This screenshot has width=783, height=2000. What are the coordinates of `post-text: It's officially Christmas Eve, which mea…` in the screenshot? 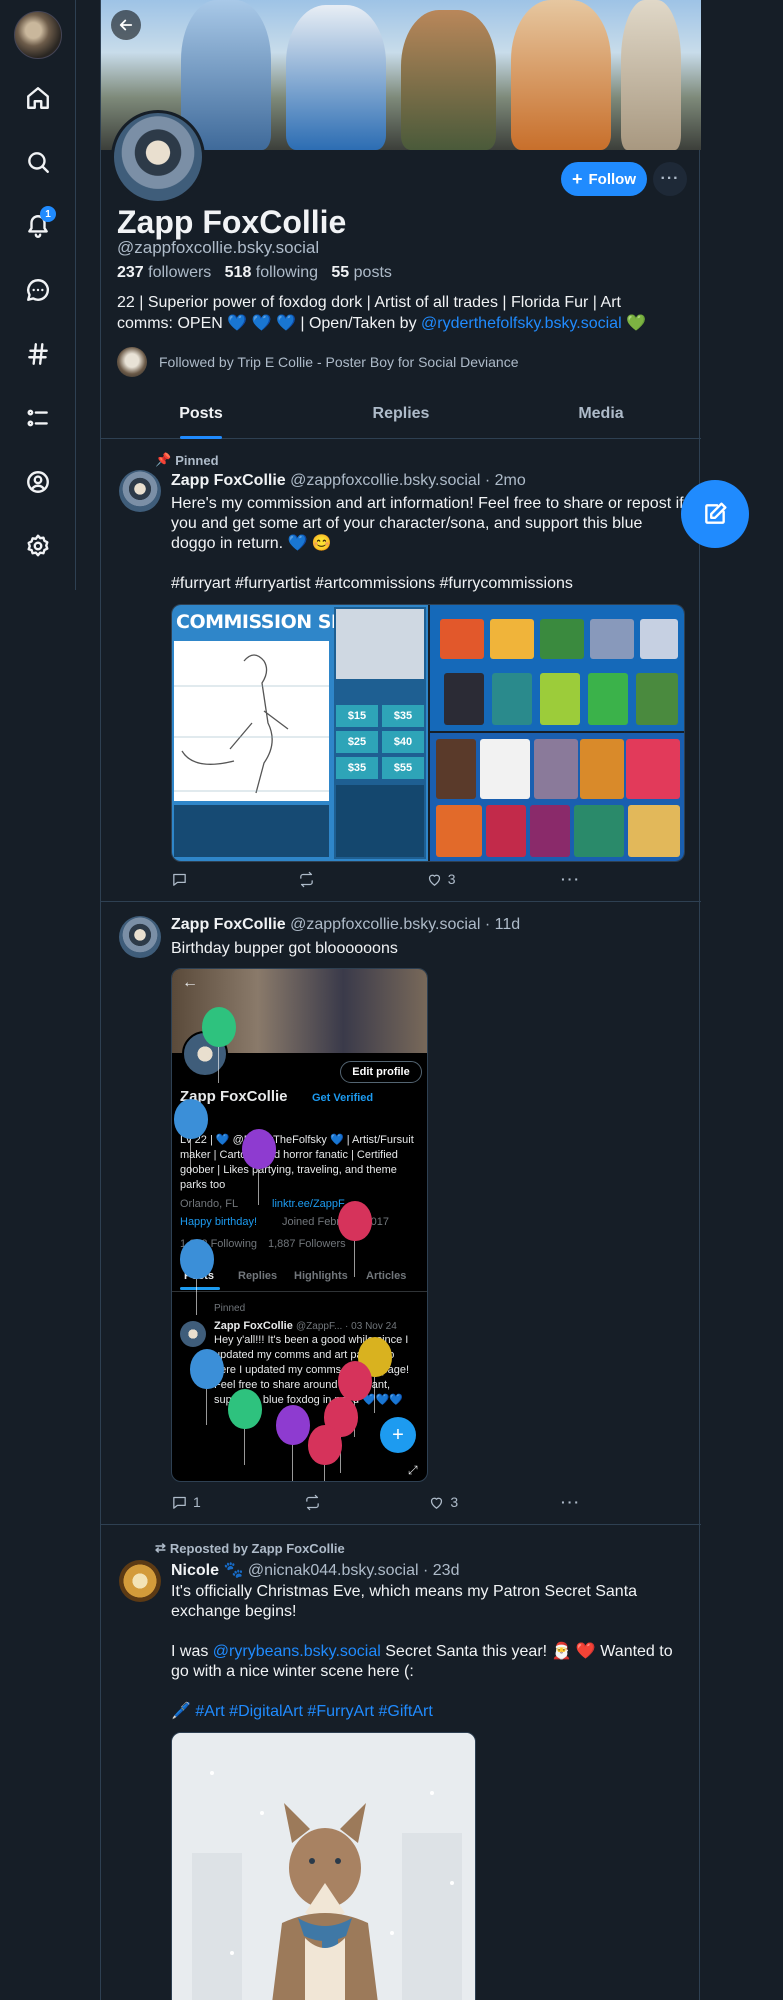 It's located at (404, 1601).